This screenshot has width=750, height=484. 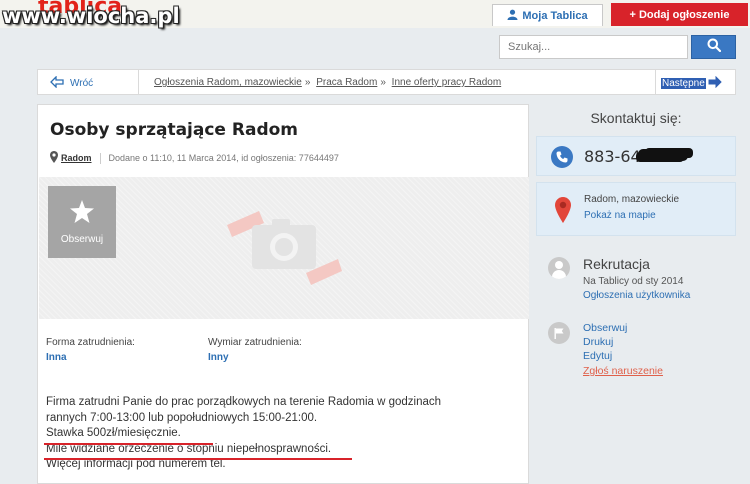 What do you see at coordinates (555, 15) in the screenshot?
I see `my-account-label: Moja Tablica` at bounding box center [555, 15].